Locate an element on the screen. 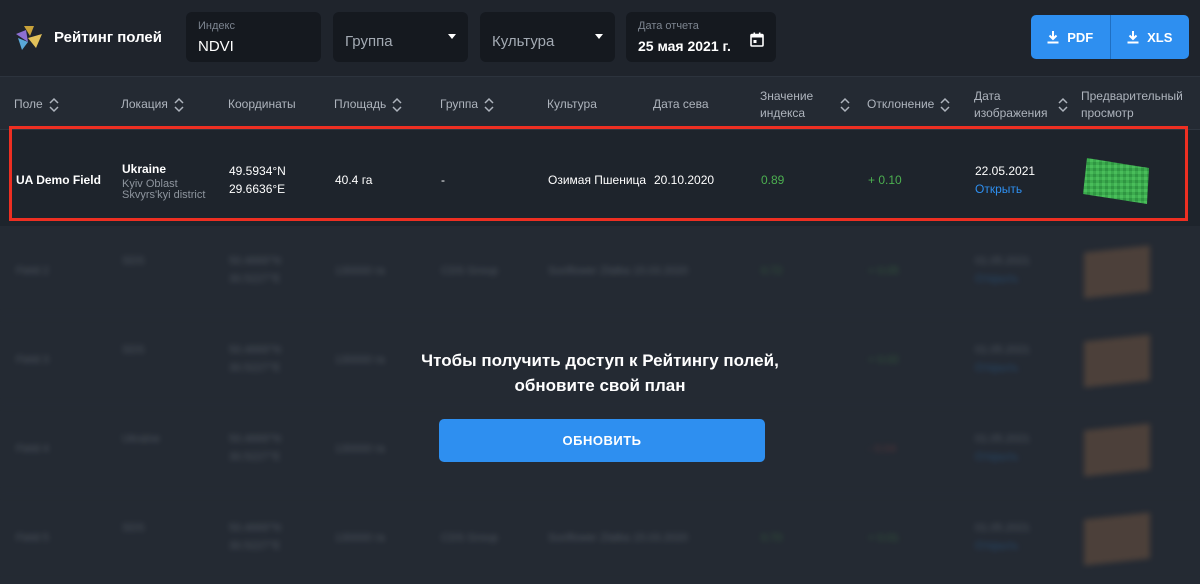 The height and width of the screenshot is (584, 1200). column-field: Поле is located at coordinates (36, 104).